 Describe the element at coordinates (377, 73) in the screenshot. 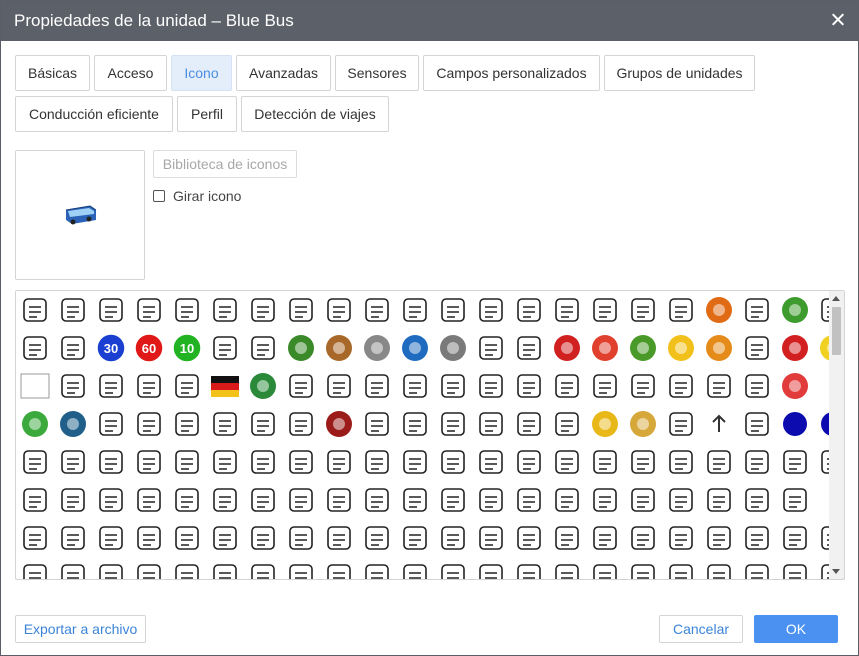

I see `tab-sensores: Sensores` at that location.